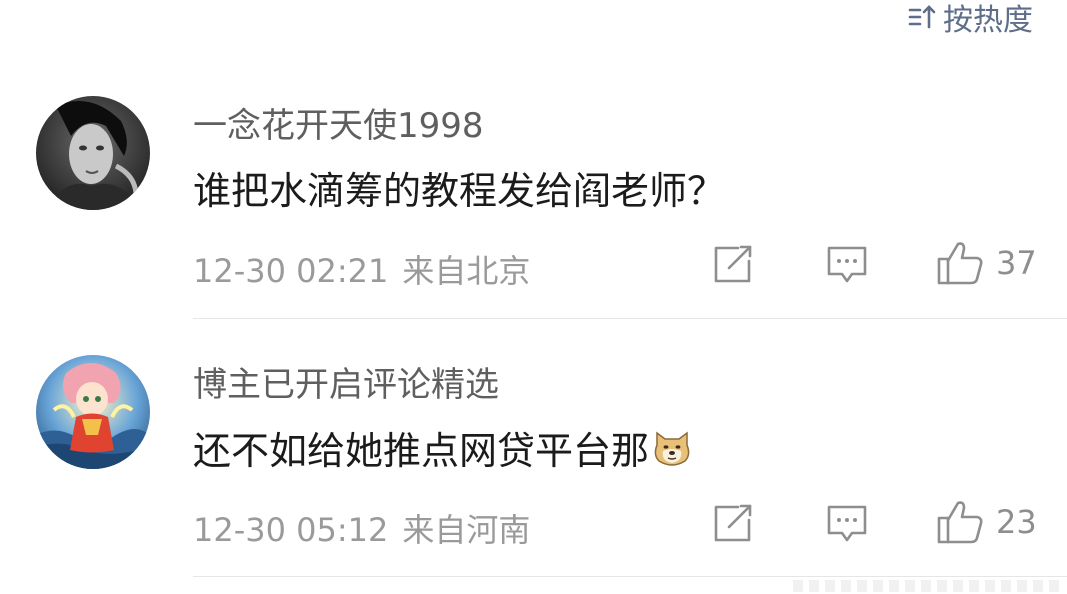 Image resolution: width=1067 pixels, height=594 pixels. Describe the element at coordinates (291, 271) in the screenshot. I see `comment-time: 12-30 02:21` at that location.